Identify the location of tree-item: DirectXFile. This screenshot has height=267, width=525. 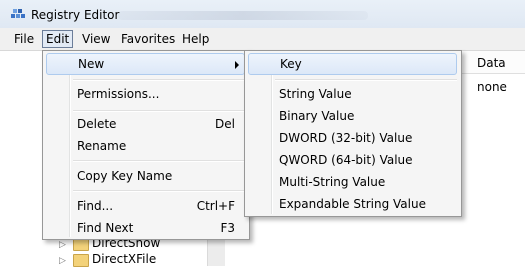
(124, 259).